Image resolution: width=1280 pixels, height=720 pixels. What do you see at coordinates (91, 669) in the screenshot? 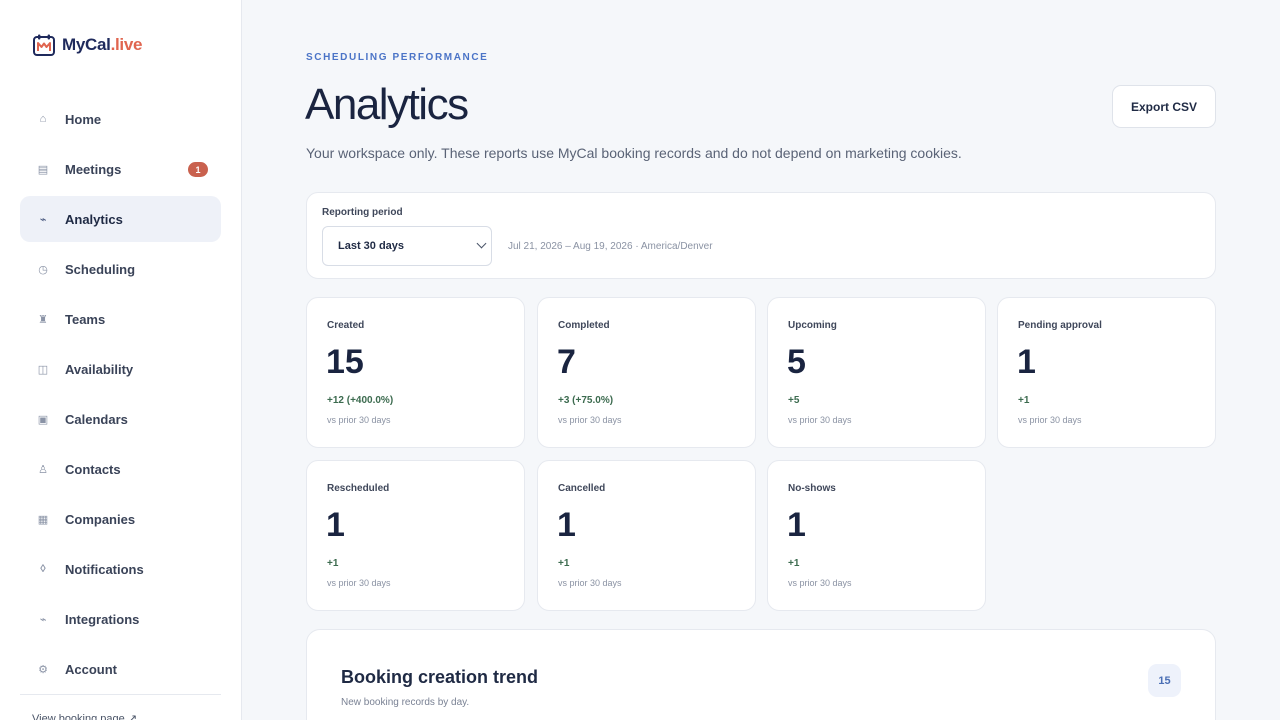
I see `sidebar-item-label: Account` at bounding box center [91, 669].